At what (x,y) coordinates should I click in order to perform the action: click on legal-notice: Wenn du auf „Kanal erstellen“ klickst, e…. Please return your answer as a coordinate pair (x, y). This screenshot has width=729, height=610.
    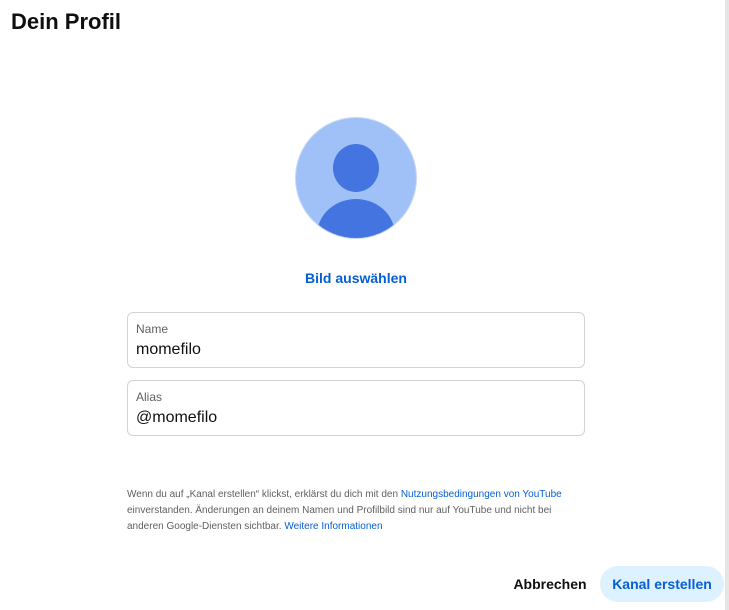
    Looking at the image, I should click on (352, 511).